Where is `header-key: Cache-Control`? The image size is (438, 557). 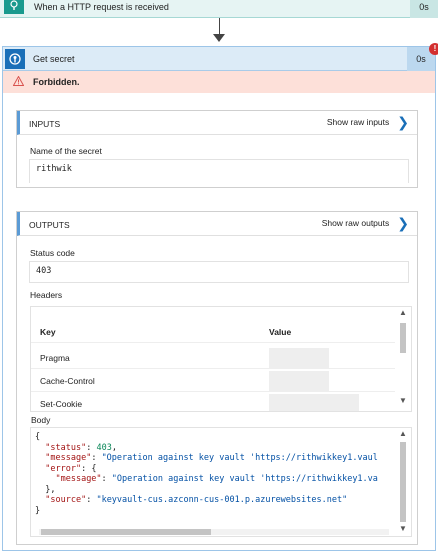 header-key: Cache-Control is located at coordinates (67, 381).